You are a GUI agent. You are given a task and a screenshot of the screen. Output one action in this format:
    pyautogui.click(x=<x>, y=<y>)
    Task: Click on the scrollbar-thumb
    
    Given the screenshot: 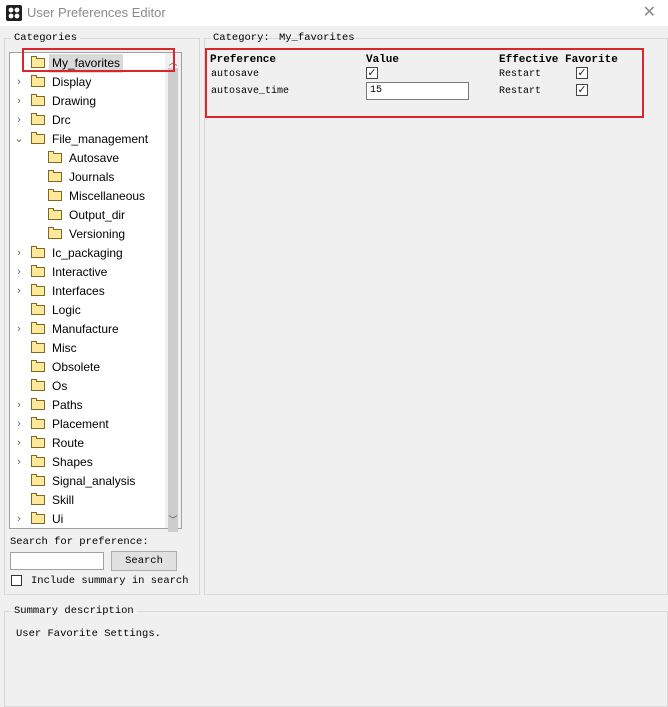 What is the action you would take?
    pyautogui.click(x=173, y=300)
    